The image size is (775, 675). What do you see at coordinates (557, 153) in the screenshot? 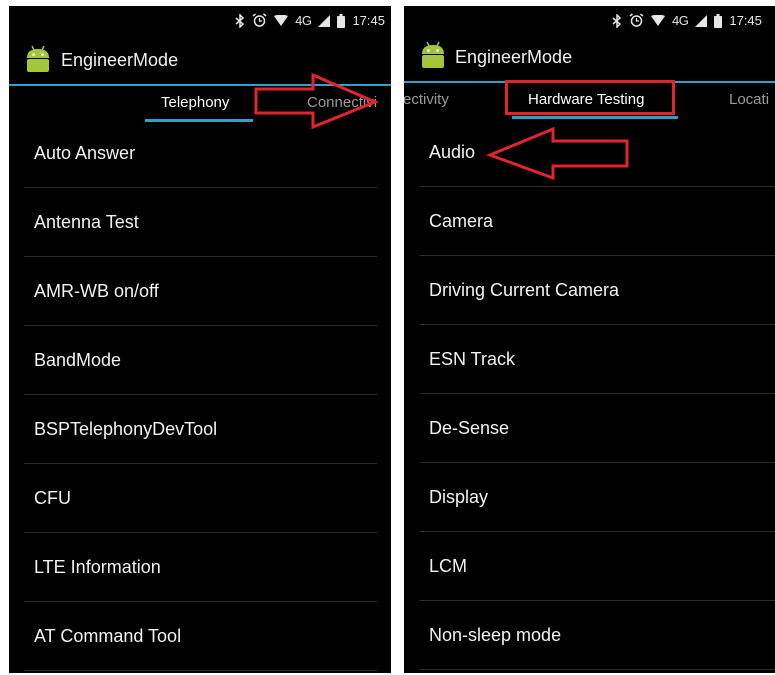
I see `left-arrow-annotation` at bounding box center [557, 153].